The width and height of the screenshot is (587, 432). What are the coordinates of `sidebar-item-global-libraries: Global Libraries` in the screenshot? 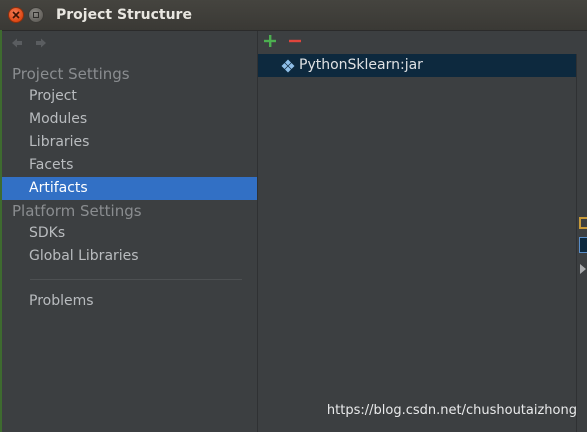 It's located at (129, 256).